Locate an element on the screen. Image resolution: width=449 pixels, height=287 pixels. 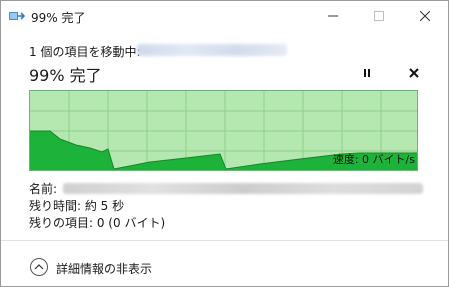
minimize-icon is located at coordinates (333, 16).